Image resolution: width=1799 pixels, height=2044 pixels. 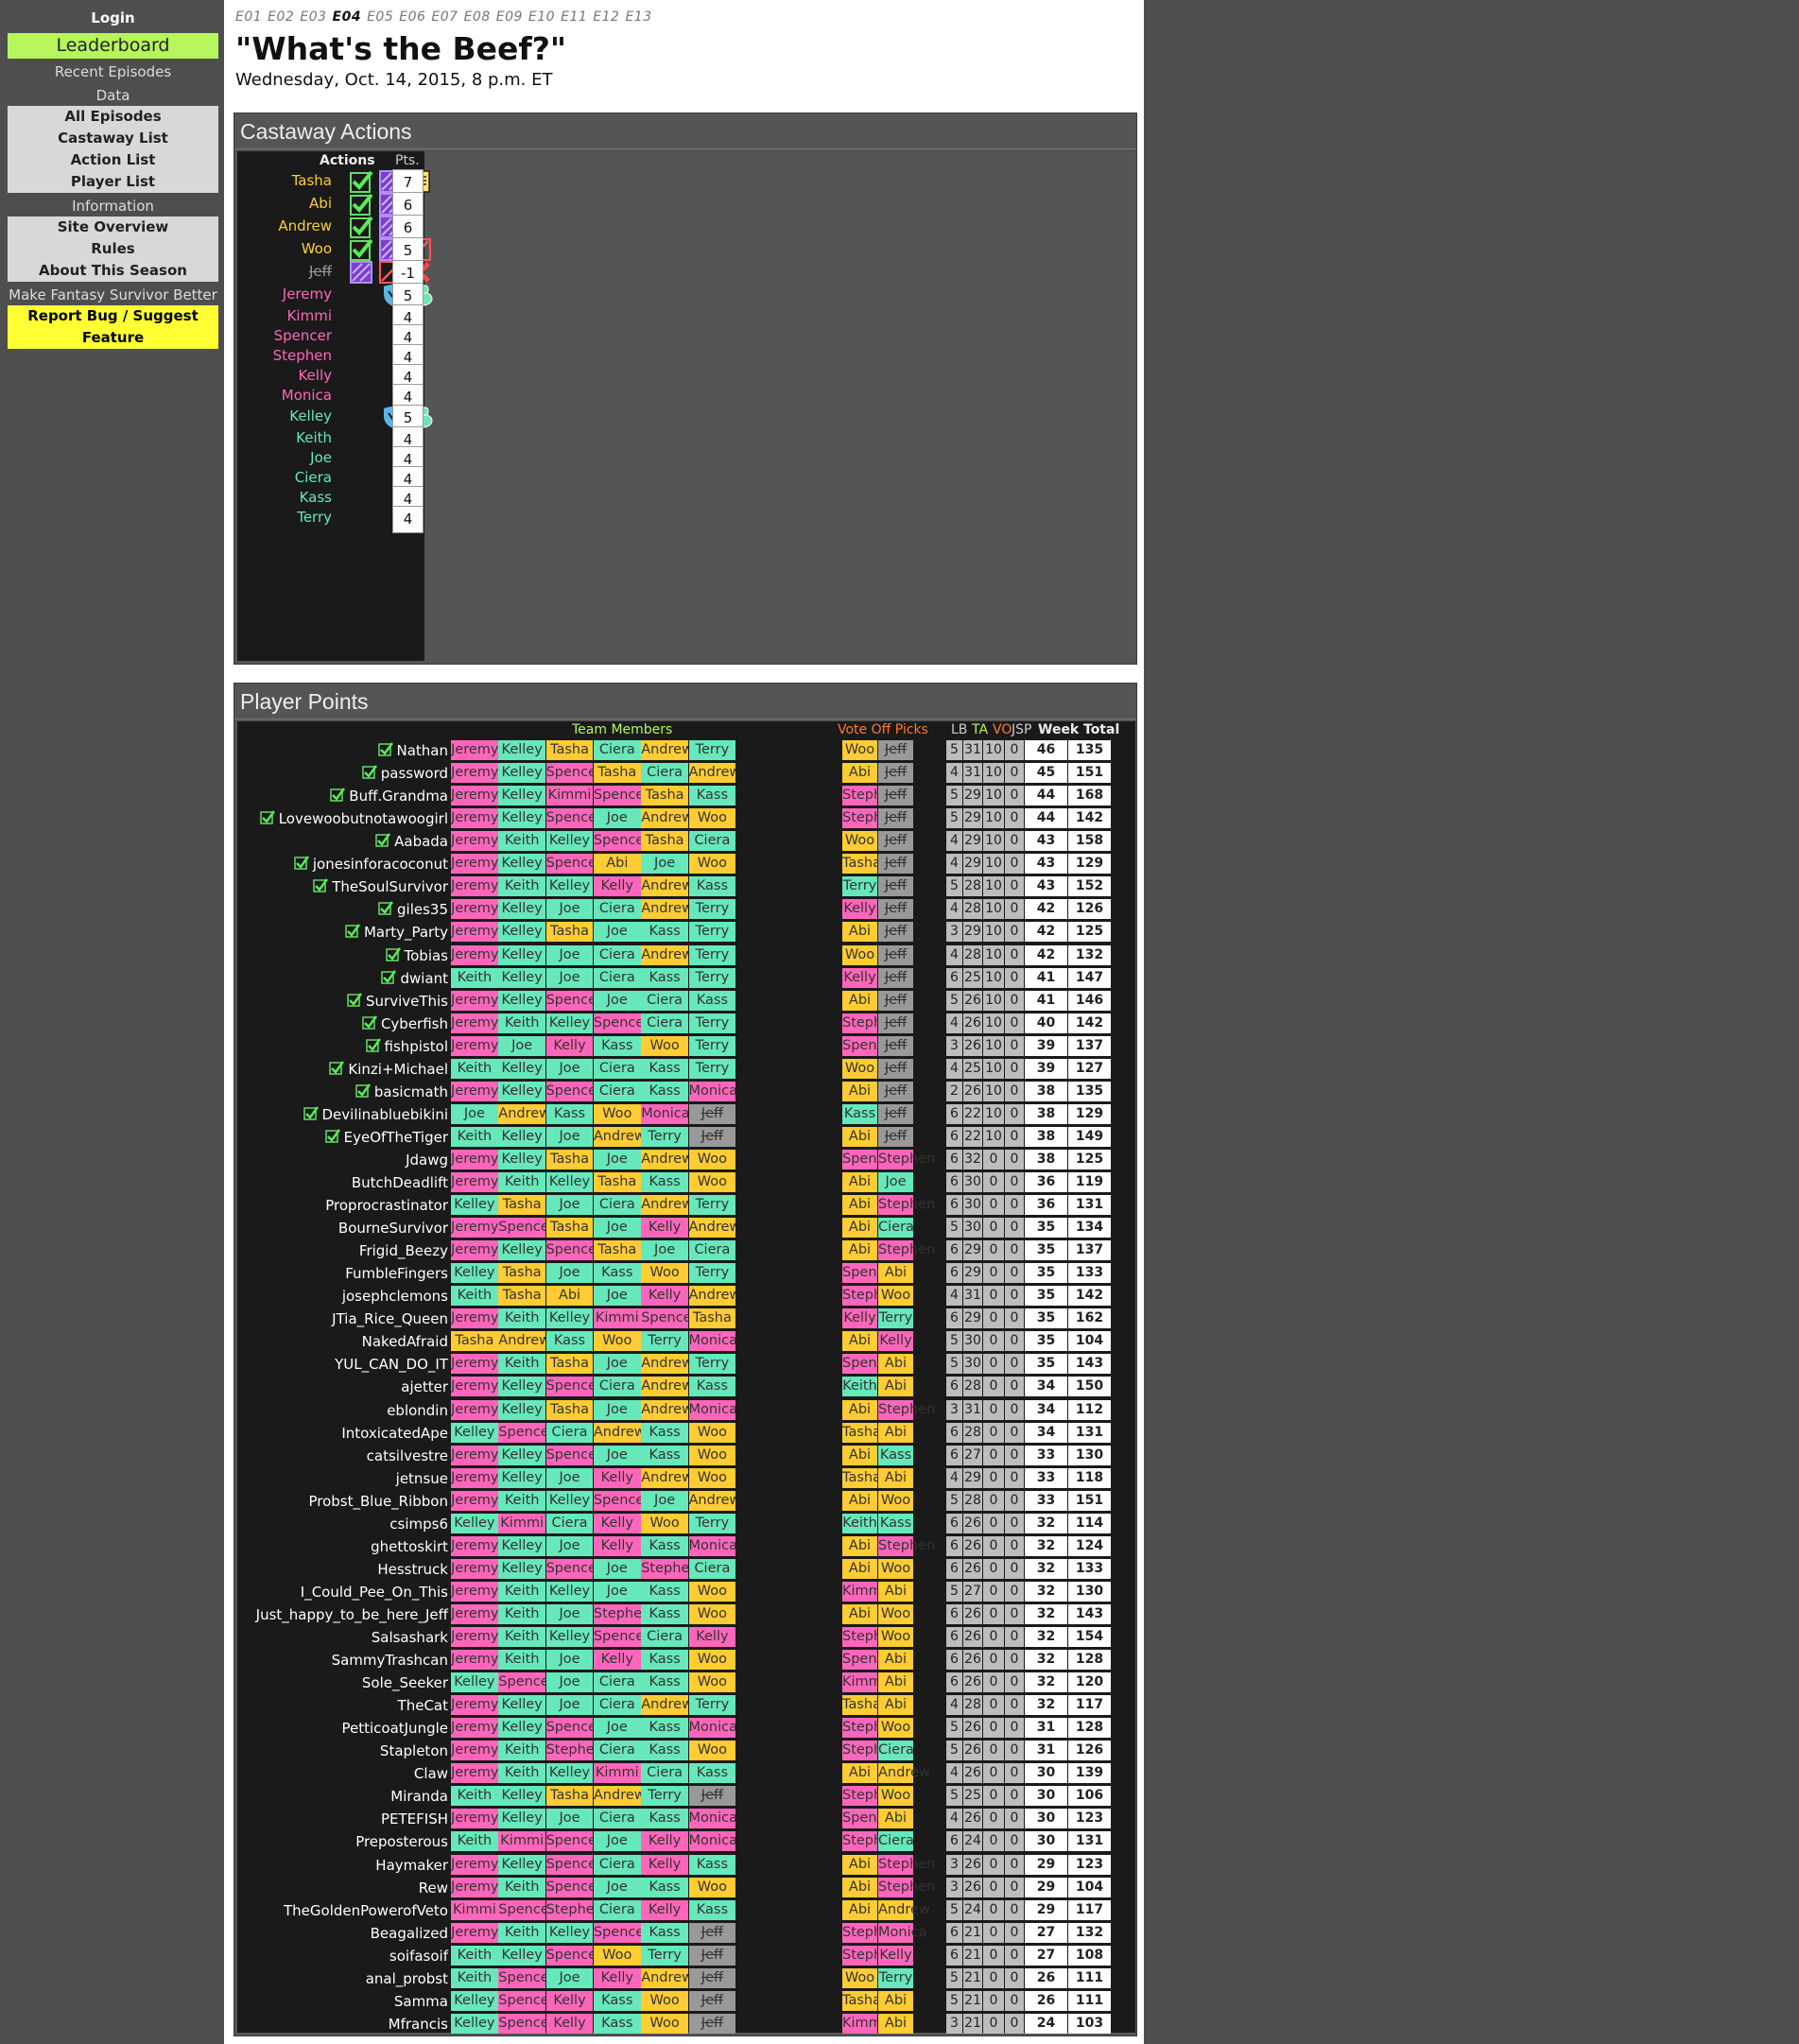 What do you see at coordinates (312, 180) in the screenshot?
I see `castaway-name: Tasha` at bounding box center [312, 180].